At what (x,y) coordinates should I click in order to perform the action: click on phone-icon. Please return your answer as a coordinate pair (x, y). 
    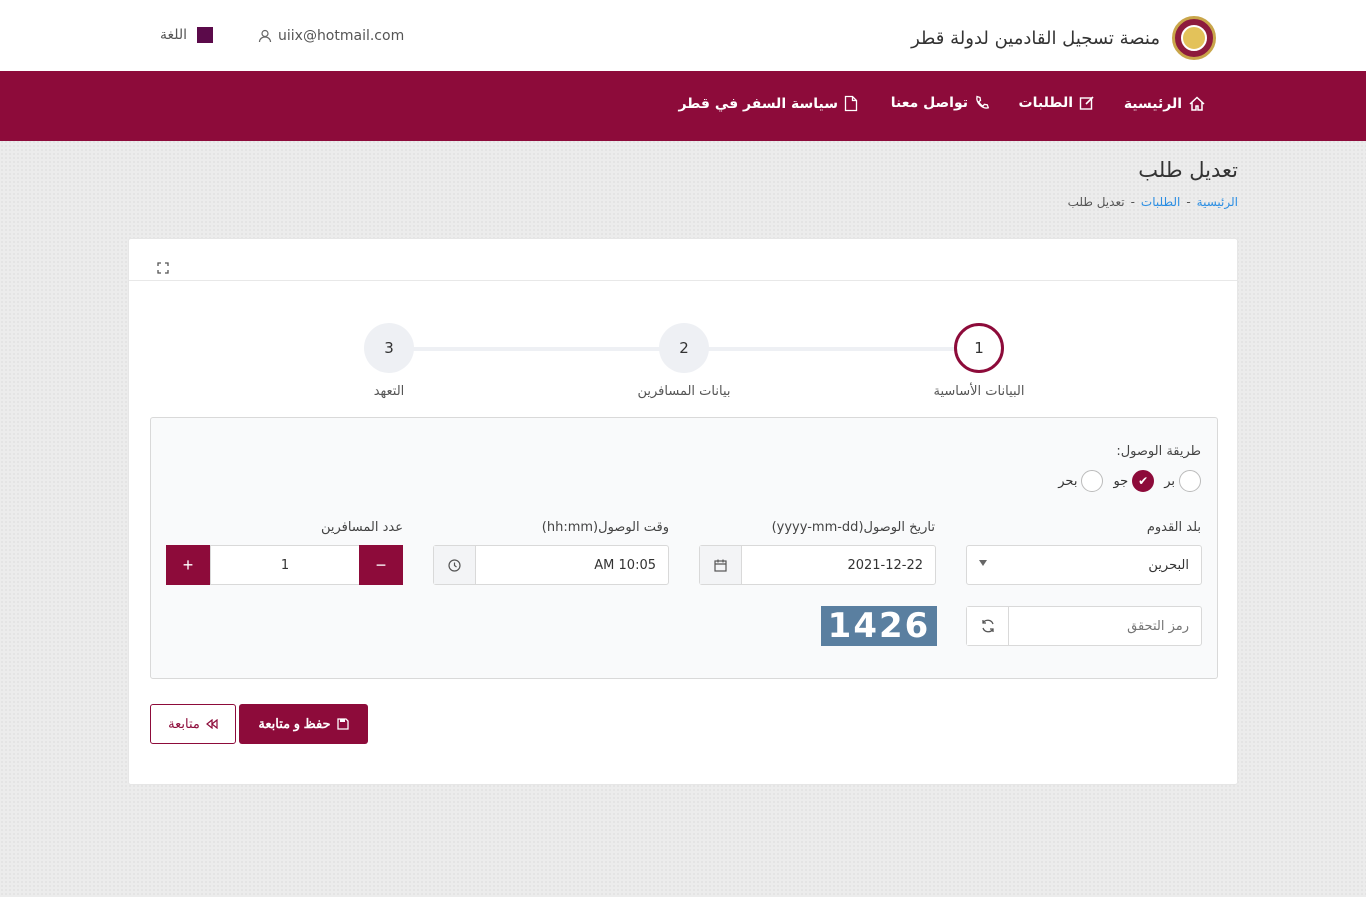
    Looking at the image, I should click on (982, 103).